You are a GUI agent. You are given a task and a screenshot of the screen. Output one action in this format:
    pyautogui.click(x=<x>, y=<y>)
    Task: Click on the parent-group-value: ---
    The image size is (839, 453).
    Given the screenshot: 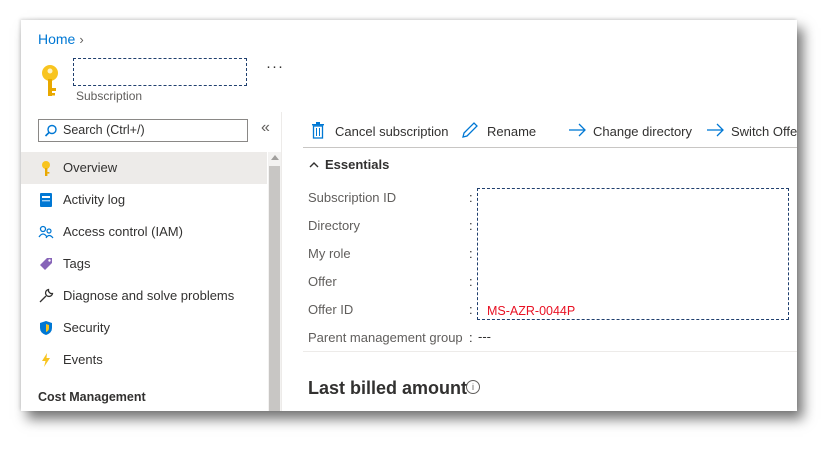 What is the action you would take?
    pyautogui.click(x=484, y=336)
    